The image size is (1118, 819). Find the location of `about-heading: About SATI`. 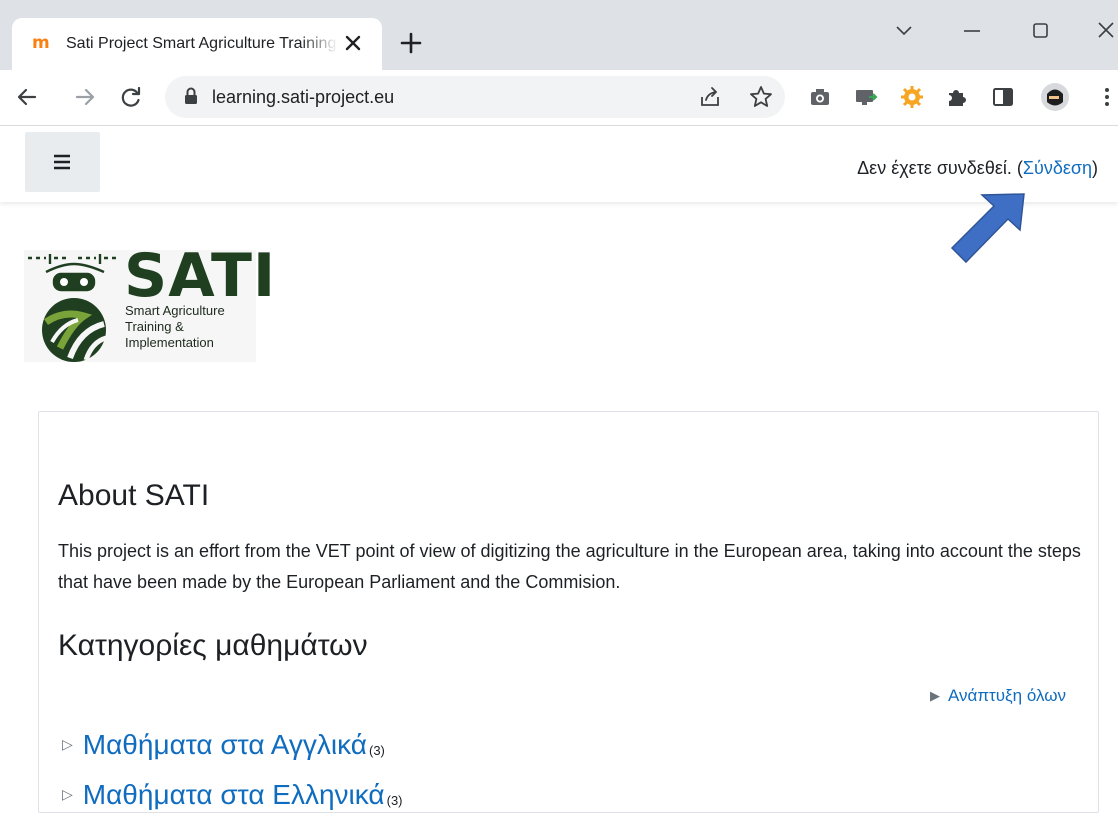

about-heading: About SATI is located at coordinates (134, 495).